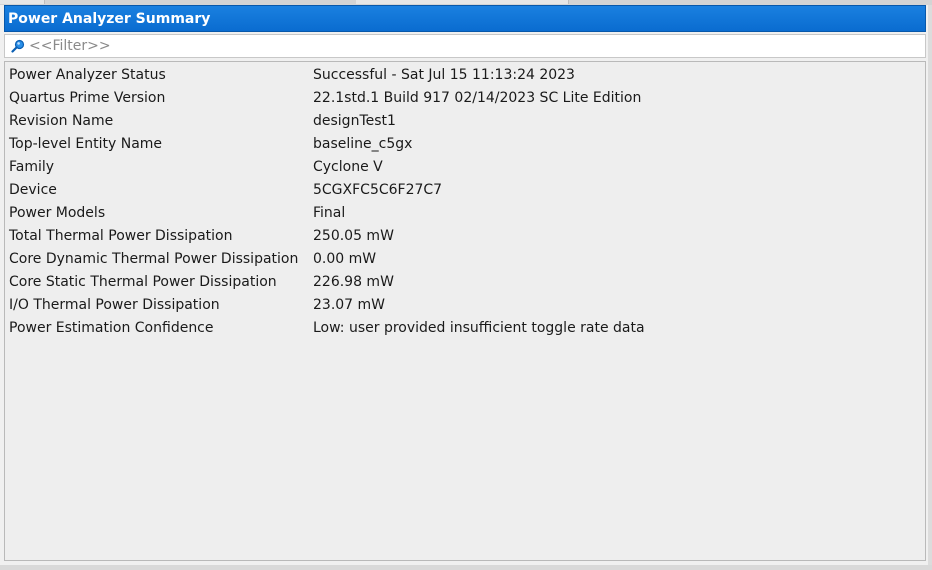 This screenshot has height=570, width=932. Describe the element at coordinates (444, 74) in the screenshot. I see `summary-value-cell: Successful - Sat Jul 15 11:13:24 2023` at that location.